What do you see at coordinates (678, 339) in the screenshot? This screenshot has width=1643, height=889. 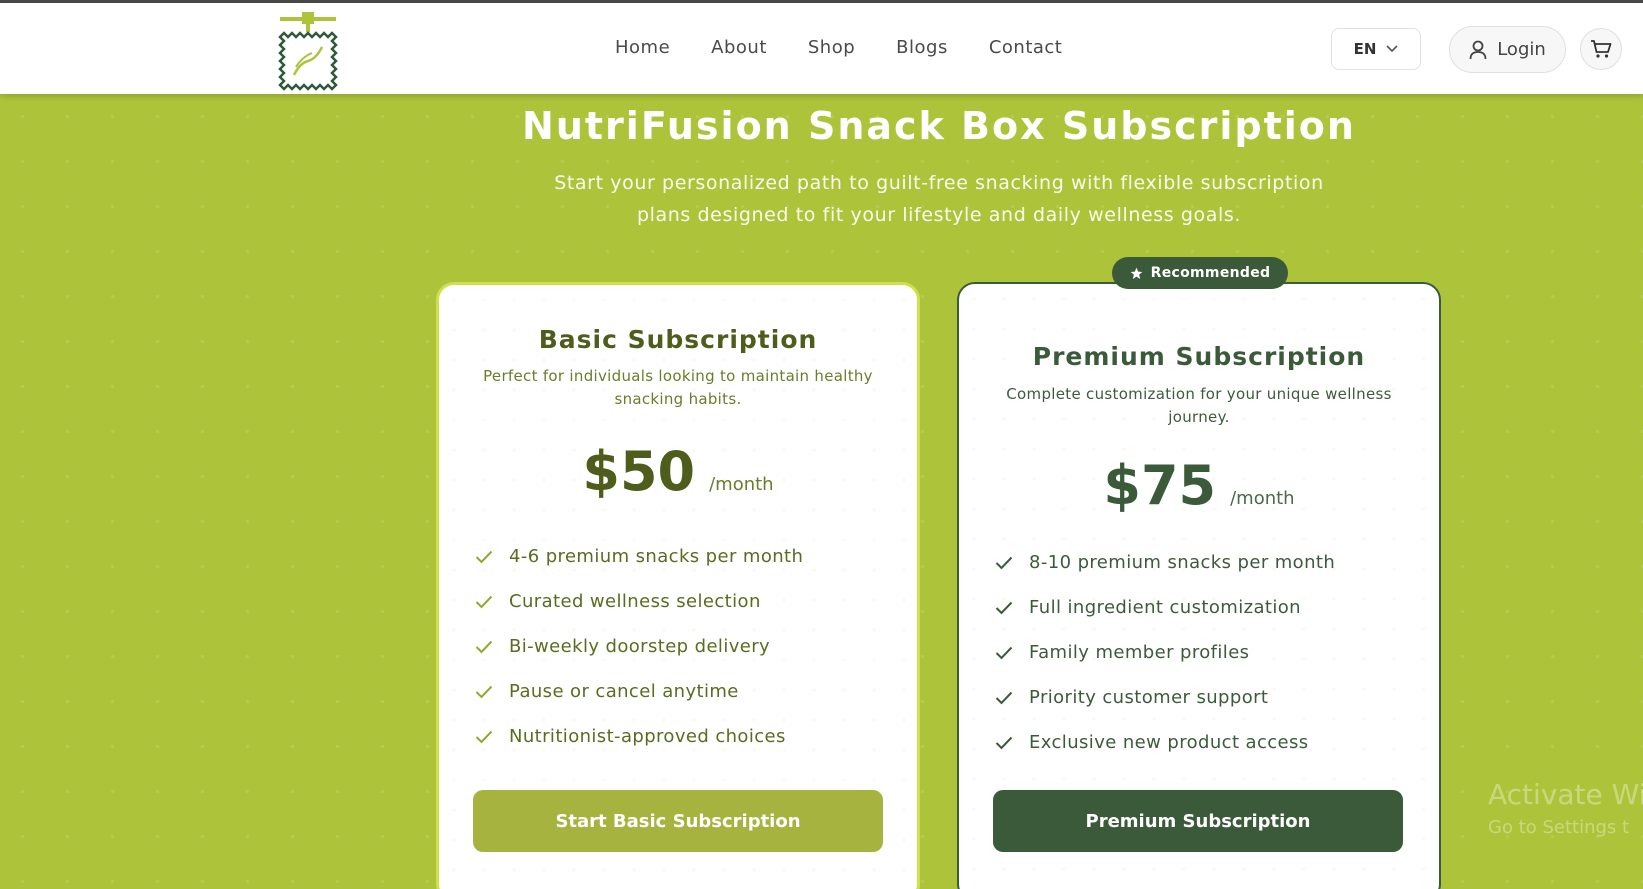 I see `plan-title: Basic Subscription` at bounding box center [678, 339].